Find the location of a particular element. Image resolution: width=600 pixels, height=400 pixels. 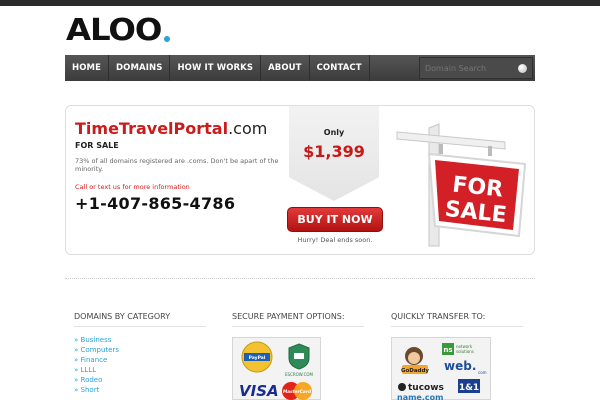

price-value: $1,399 is located at coordinates (334, 151).